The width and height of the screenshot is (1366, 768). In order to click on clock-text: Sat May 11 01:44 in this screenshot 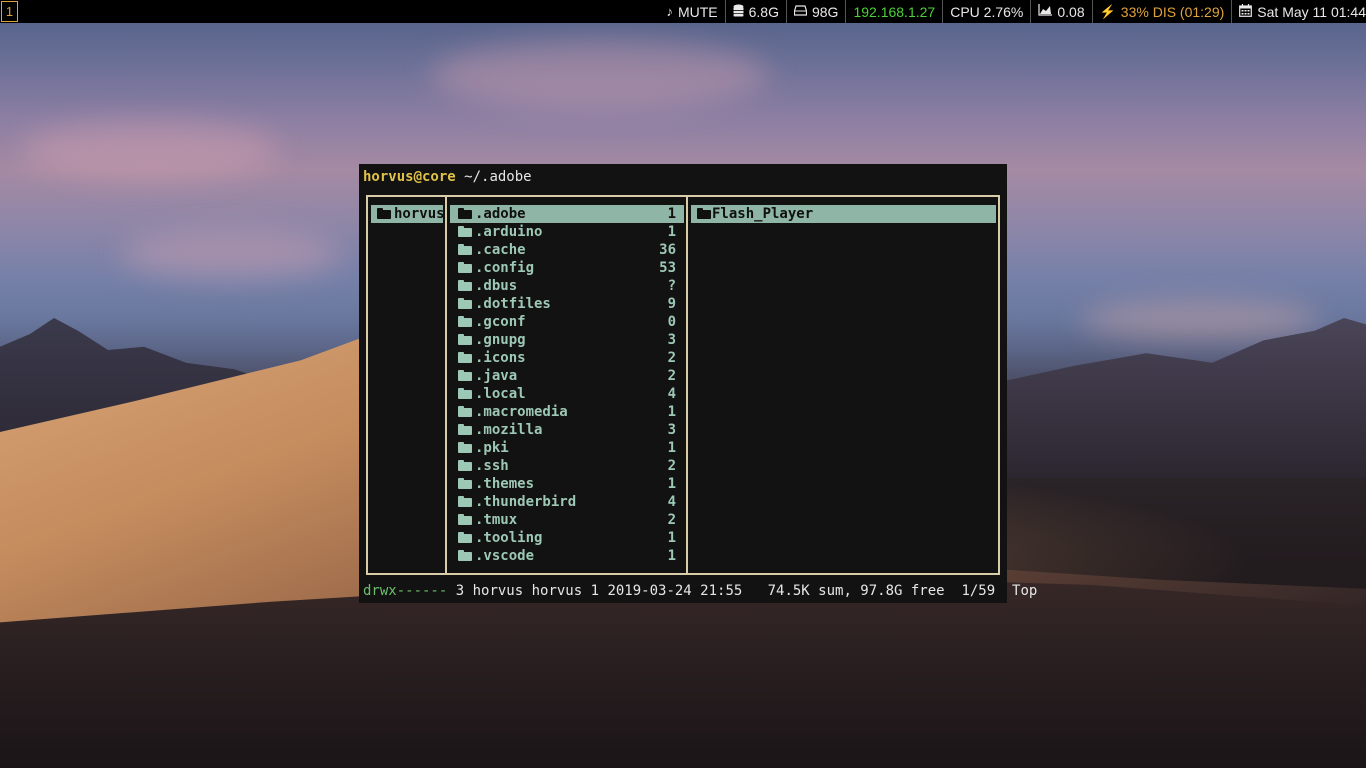, I will do `click(1311, 11)`.